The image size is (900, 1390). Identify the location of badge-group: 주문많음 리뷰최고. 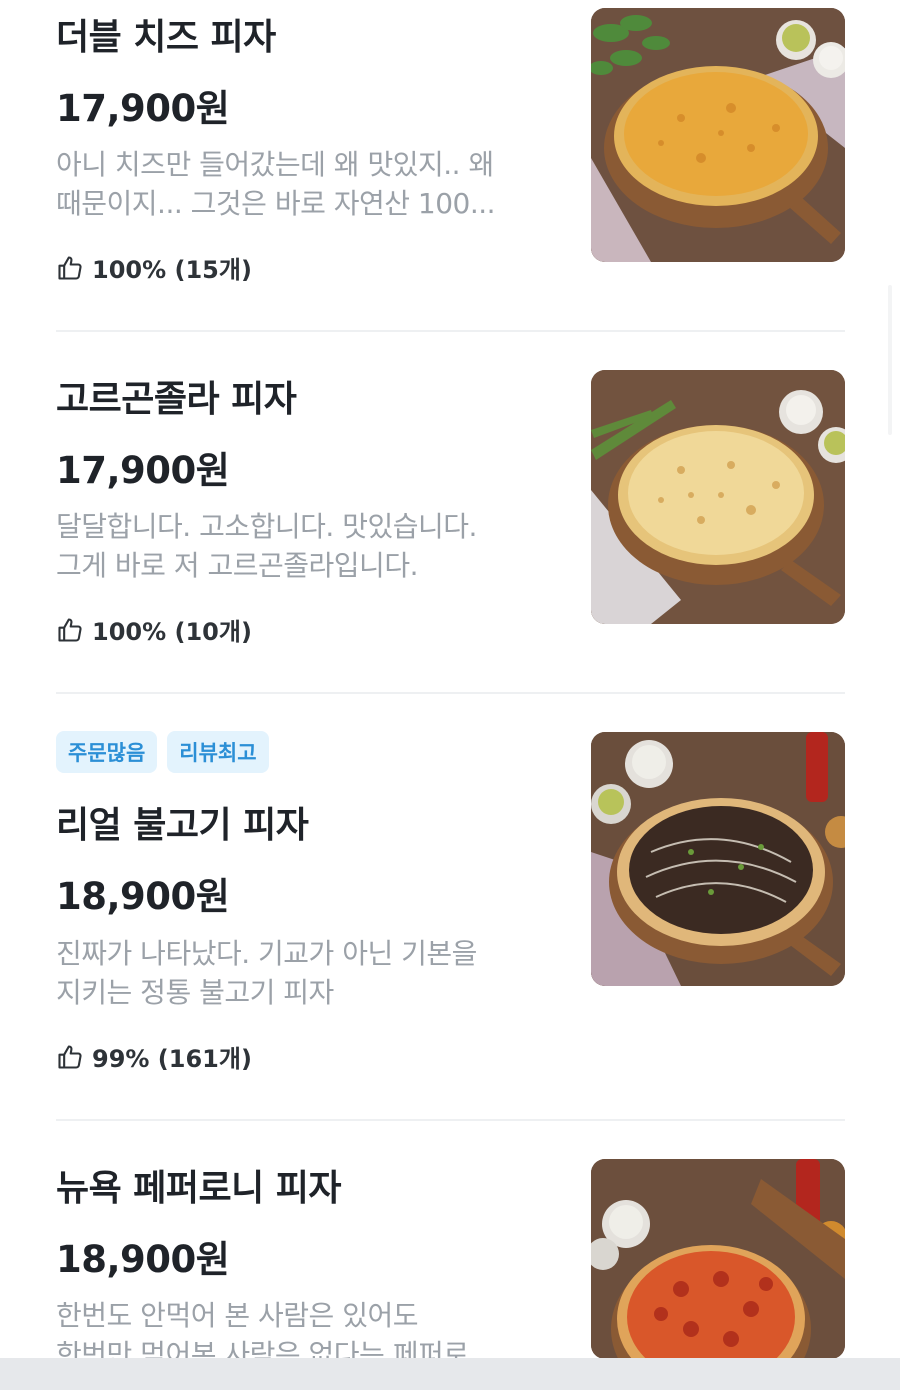
(162, 752).